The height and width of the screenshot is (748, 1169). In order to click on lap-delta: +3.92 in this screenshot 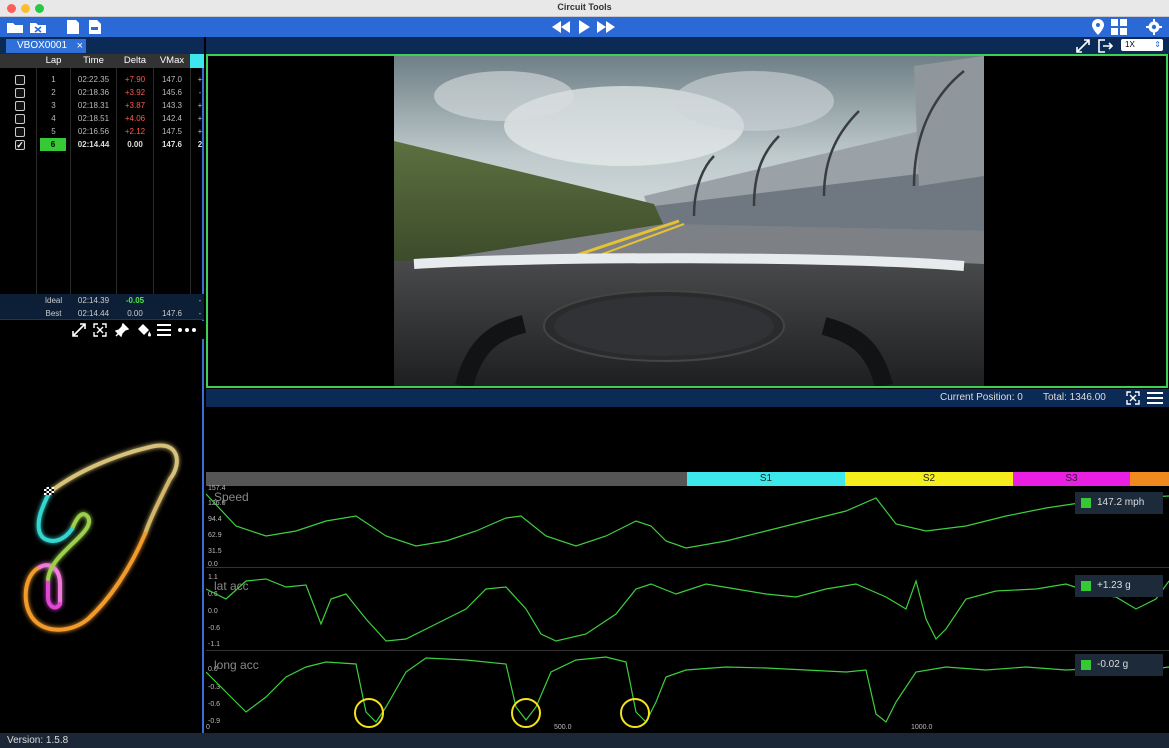, I will do `click(135, 92)`.